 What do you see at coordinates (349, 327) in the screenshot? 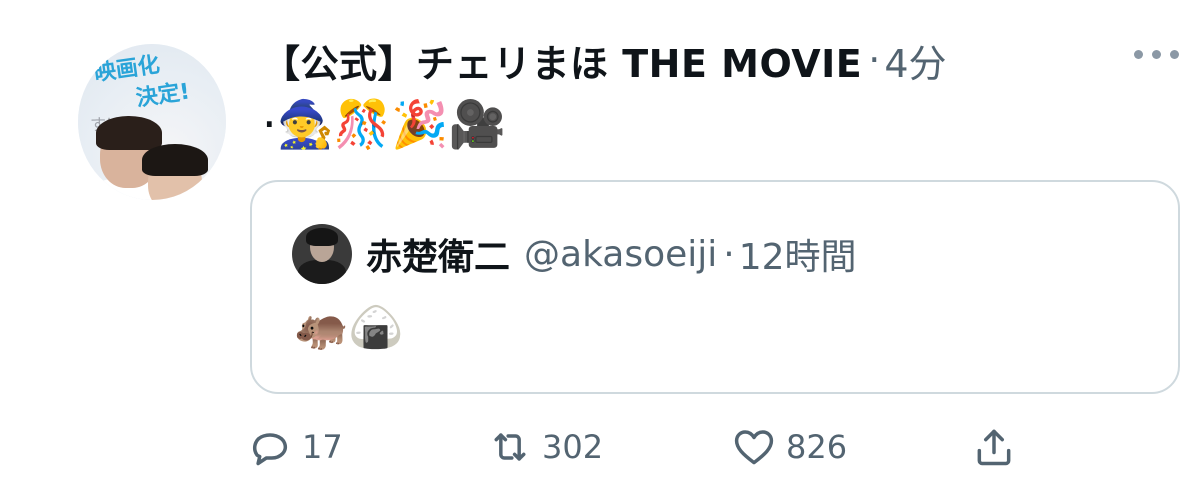
I see `quoted-tweet-body: 🦛🍙` at bounding box center [349, 327].